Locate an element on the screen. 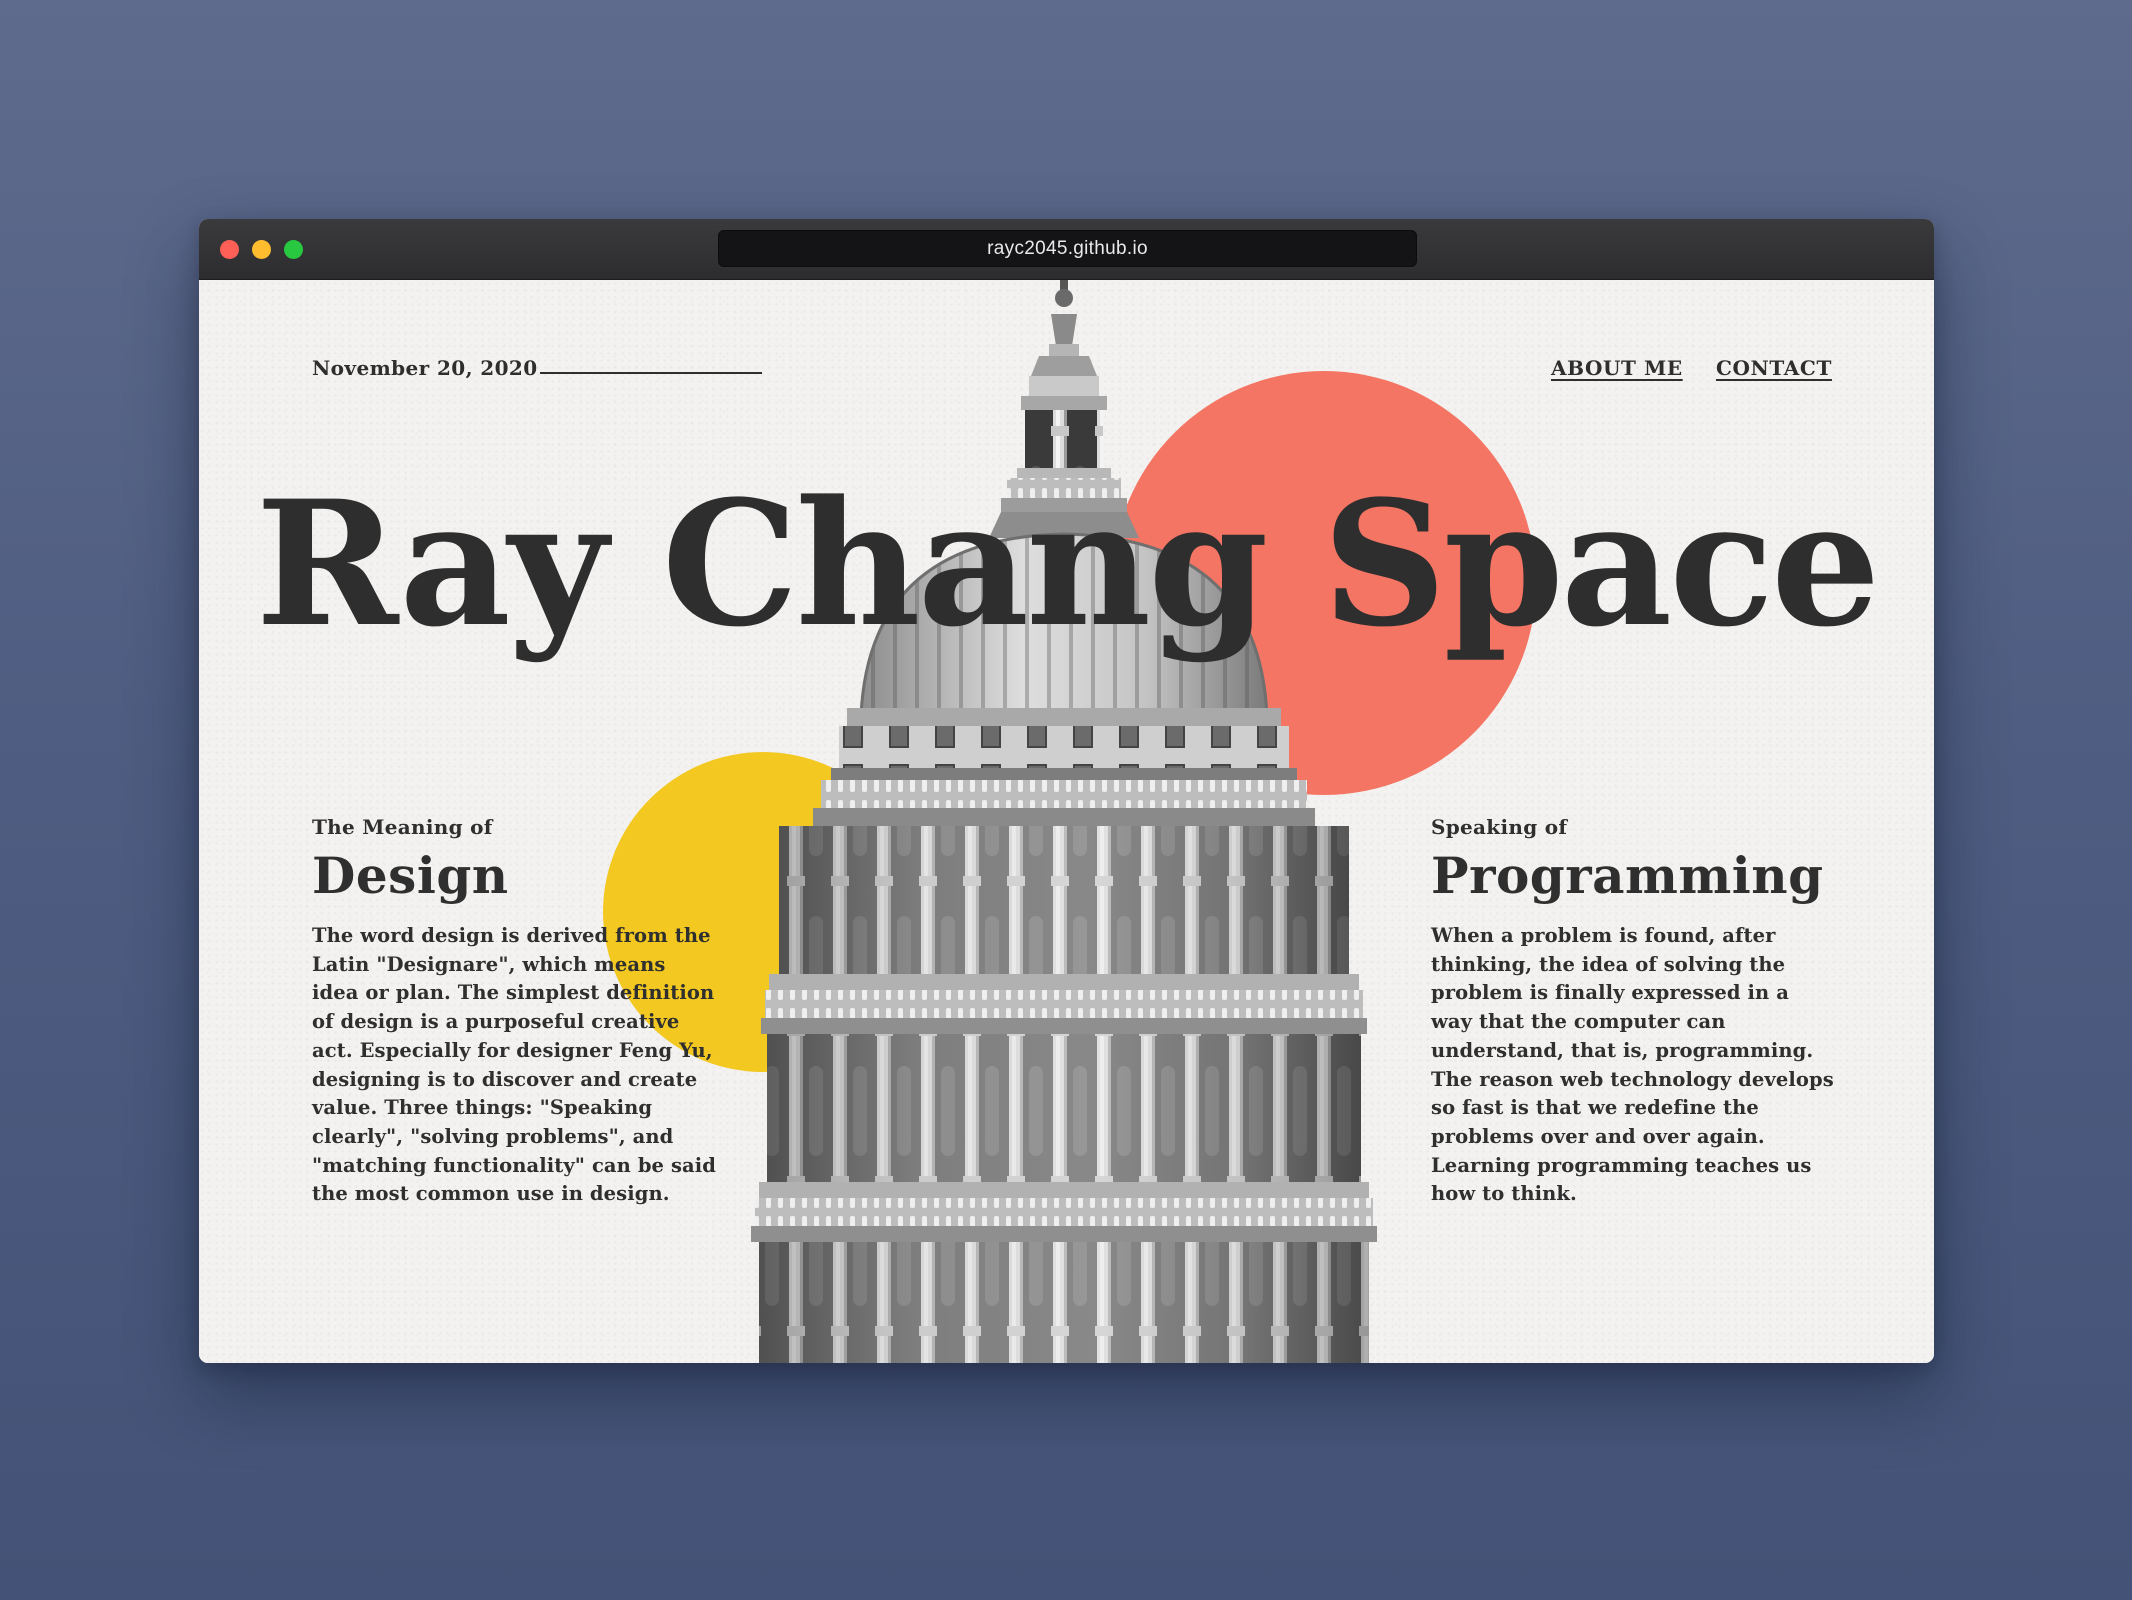 The image size is (2132, 1600). design-kicker: The Meaning of is located at coordinates (402, 827).